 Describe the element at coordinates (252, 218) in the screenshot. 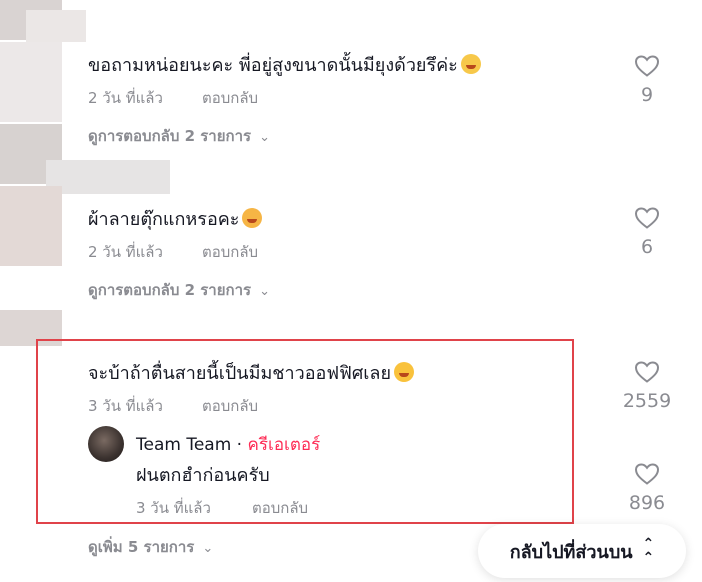

I see `smiling-face-with-hearts-emoji-icon` at that location.